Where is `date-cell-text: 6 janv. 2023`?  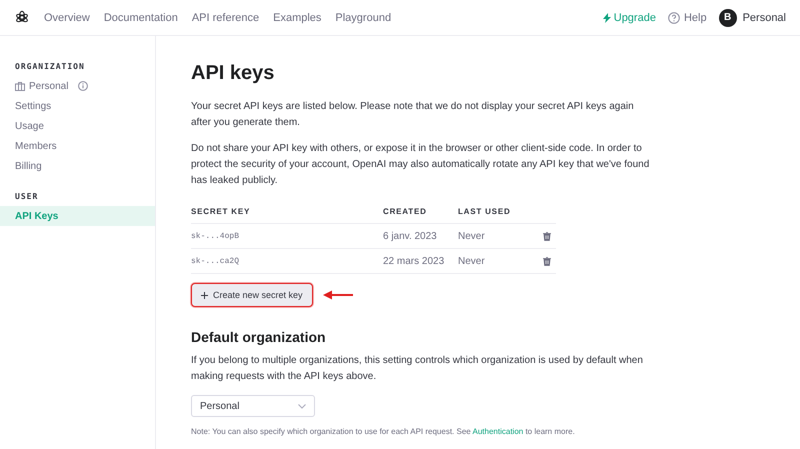 date-cell-text: 6 janv. 2023 is located at coordinates (410, 236).